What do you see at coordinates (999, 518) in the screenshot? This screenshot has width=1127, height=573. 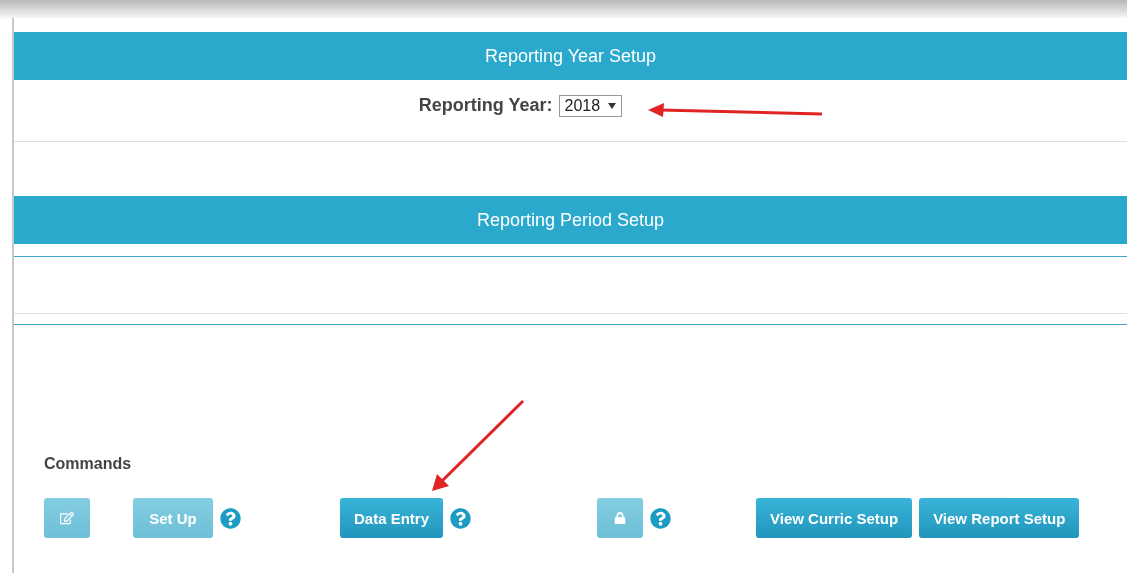 I see `command-button: View Report Setup` at bounding box center [999, 518].